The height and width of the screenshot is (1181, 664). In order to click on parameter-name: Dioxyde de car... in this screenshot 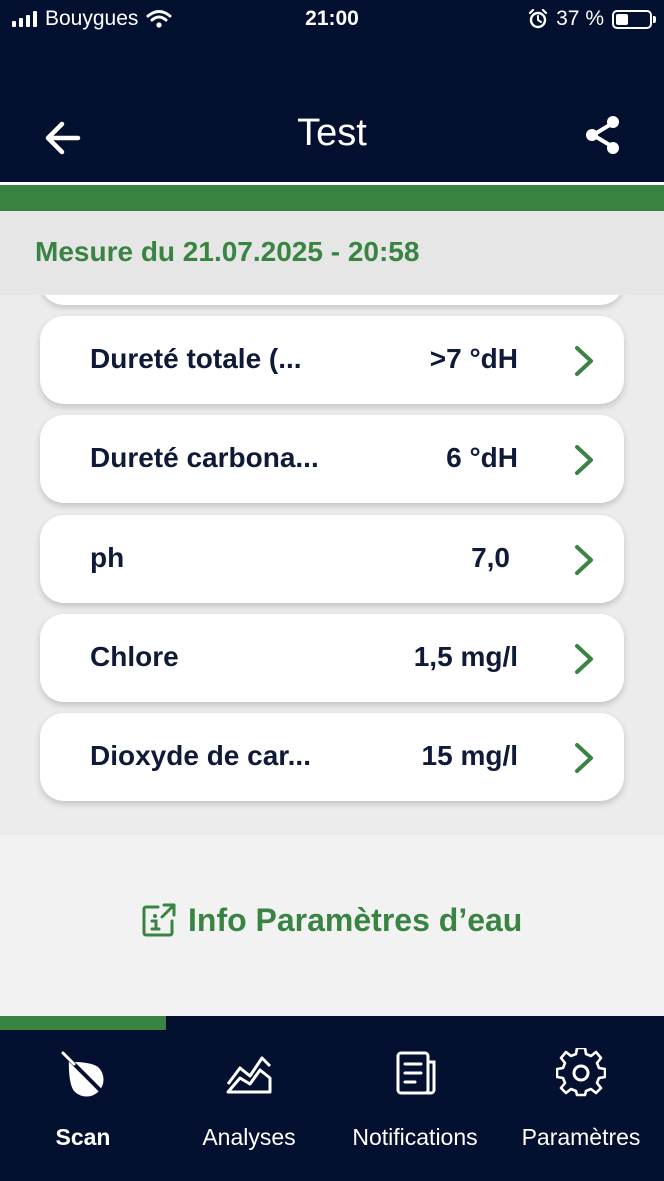, I will do `click(200, 755)`.